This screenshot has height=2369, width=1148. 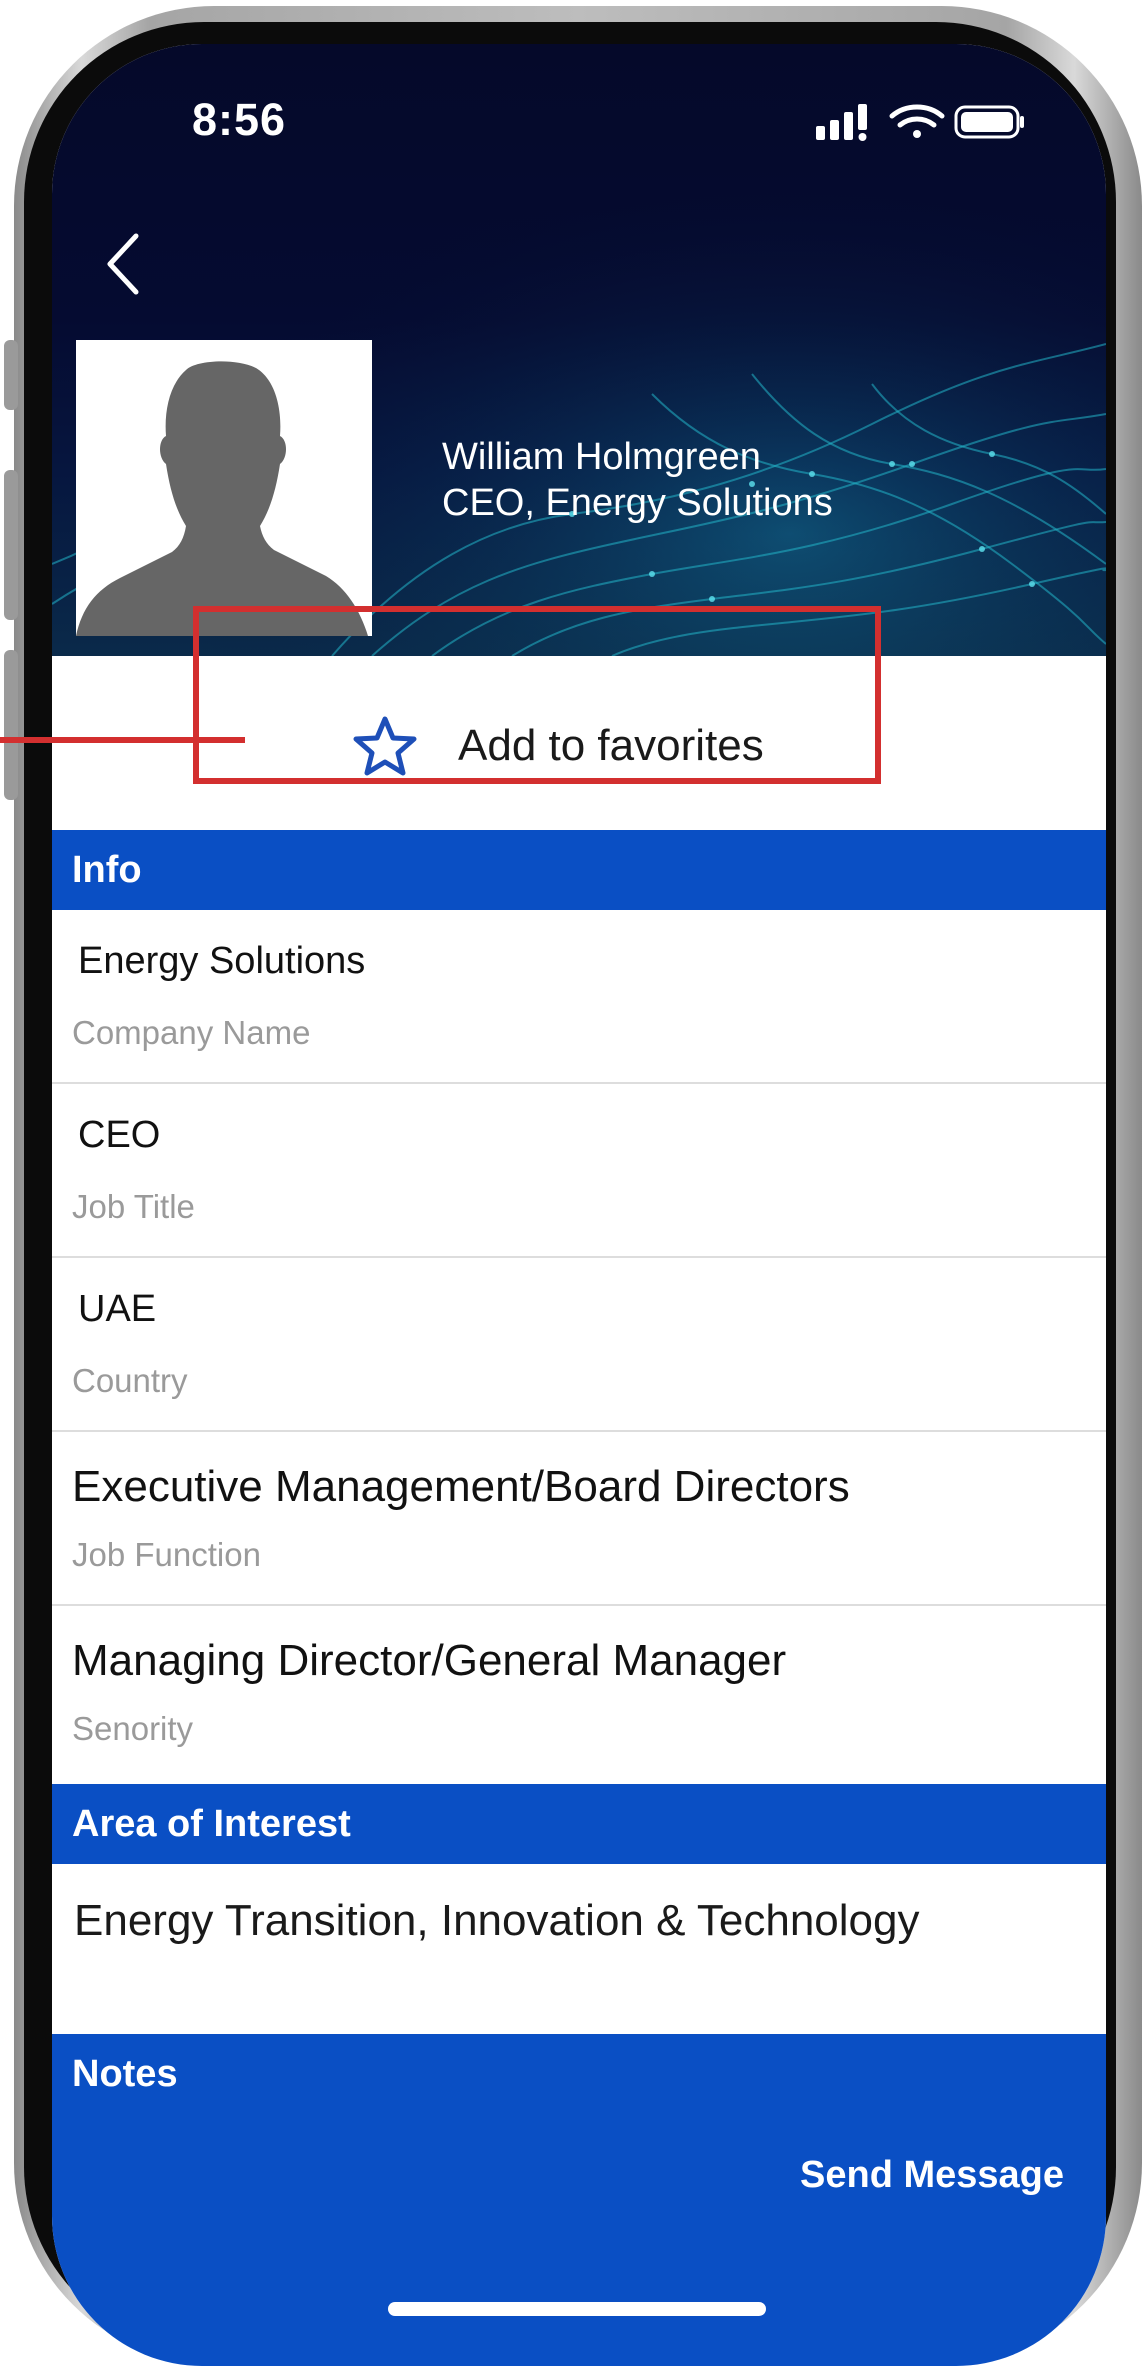 I want to click on person-silhouette-icon, so click(x=222, y=498).